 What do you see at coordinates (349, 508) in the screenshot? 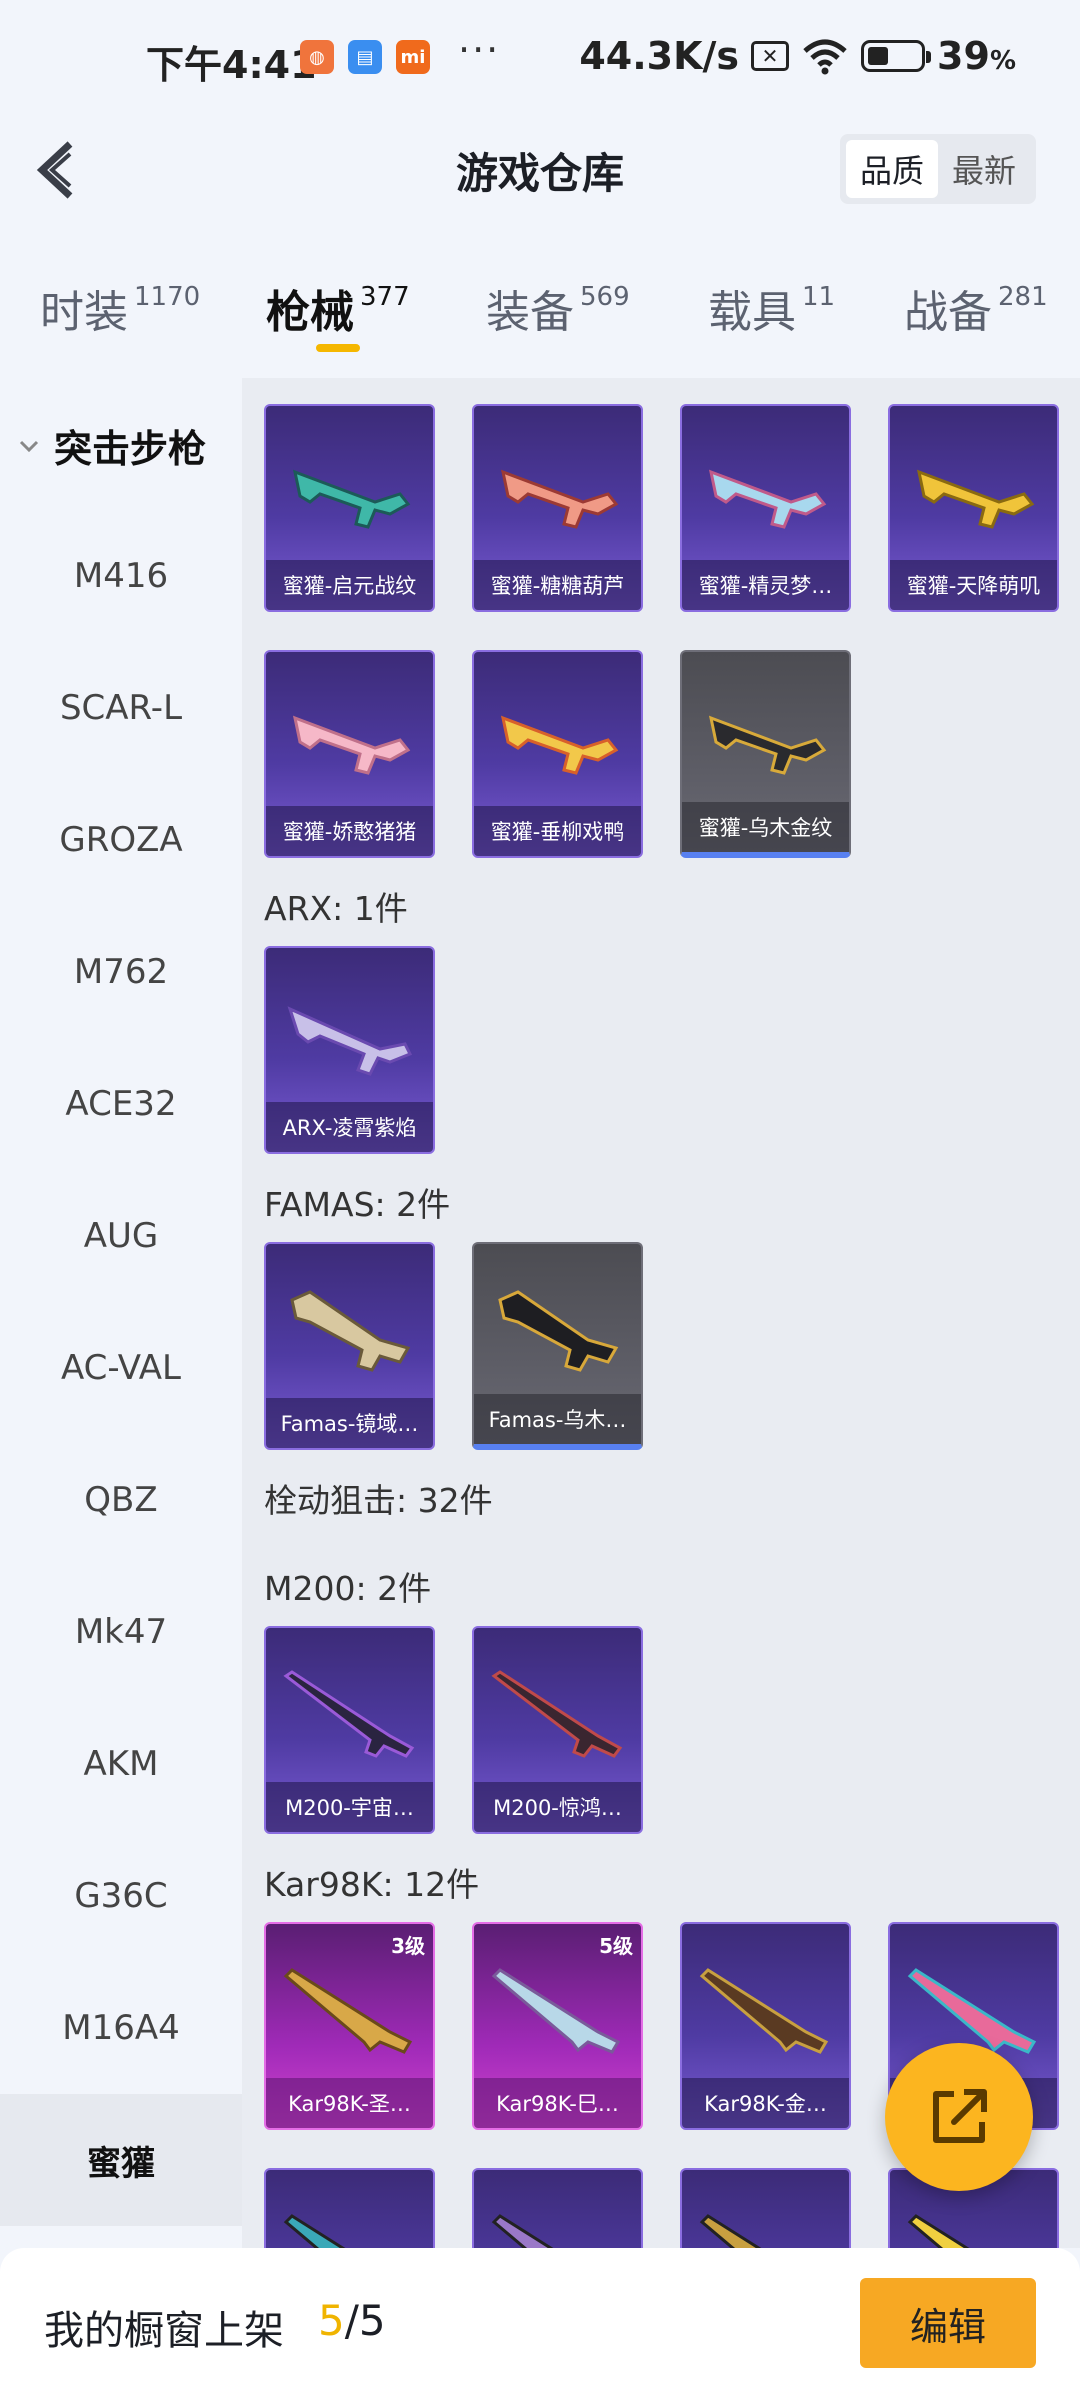
I see `weapon-card: 蜜獾-启元战纹` at bounding box center [349, 508].